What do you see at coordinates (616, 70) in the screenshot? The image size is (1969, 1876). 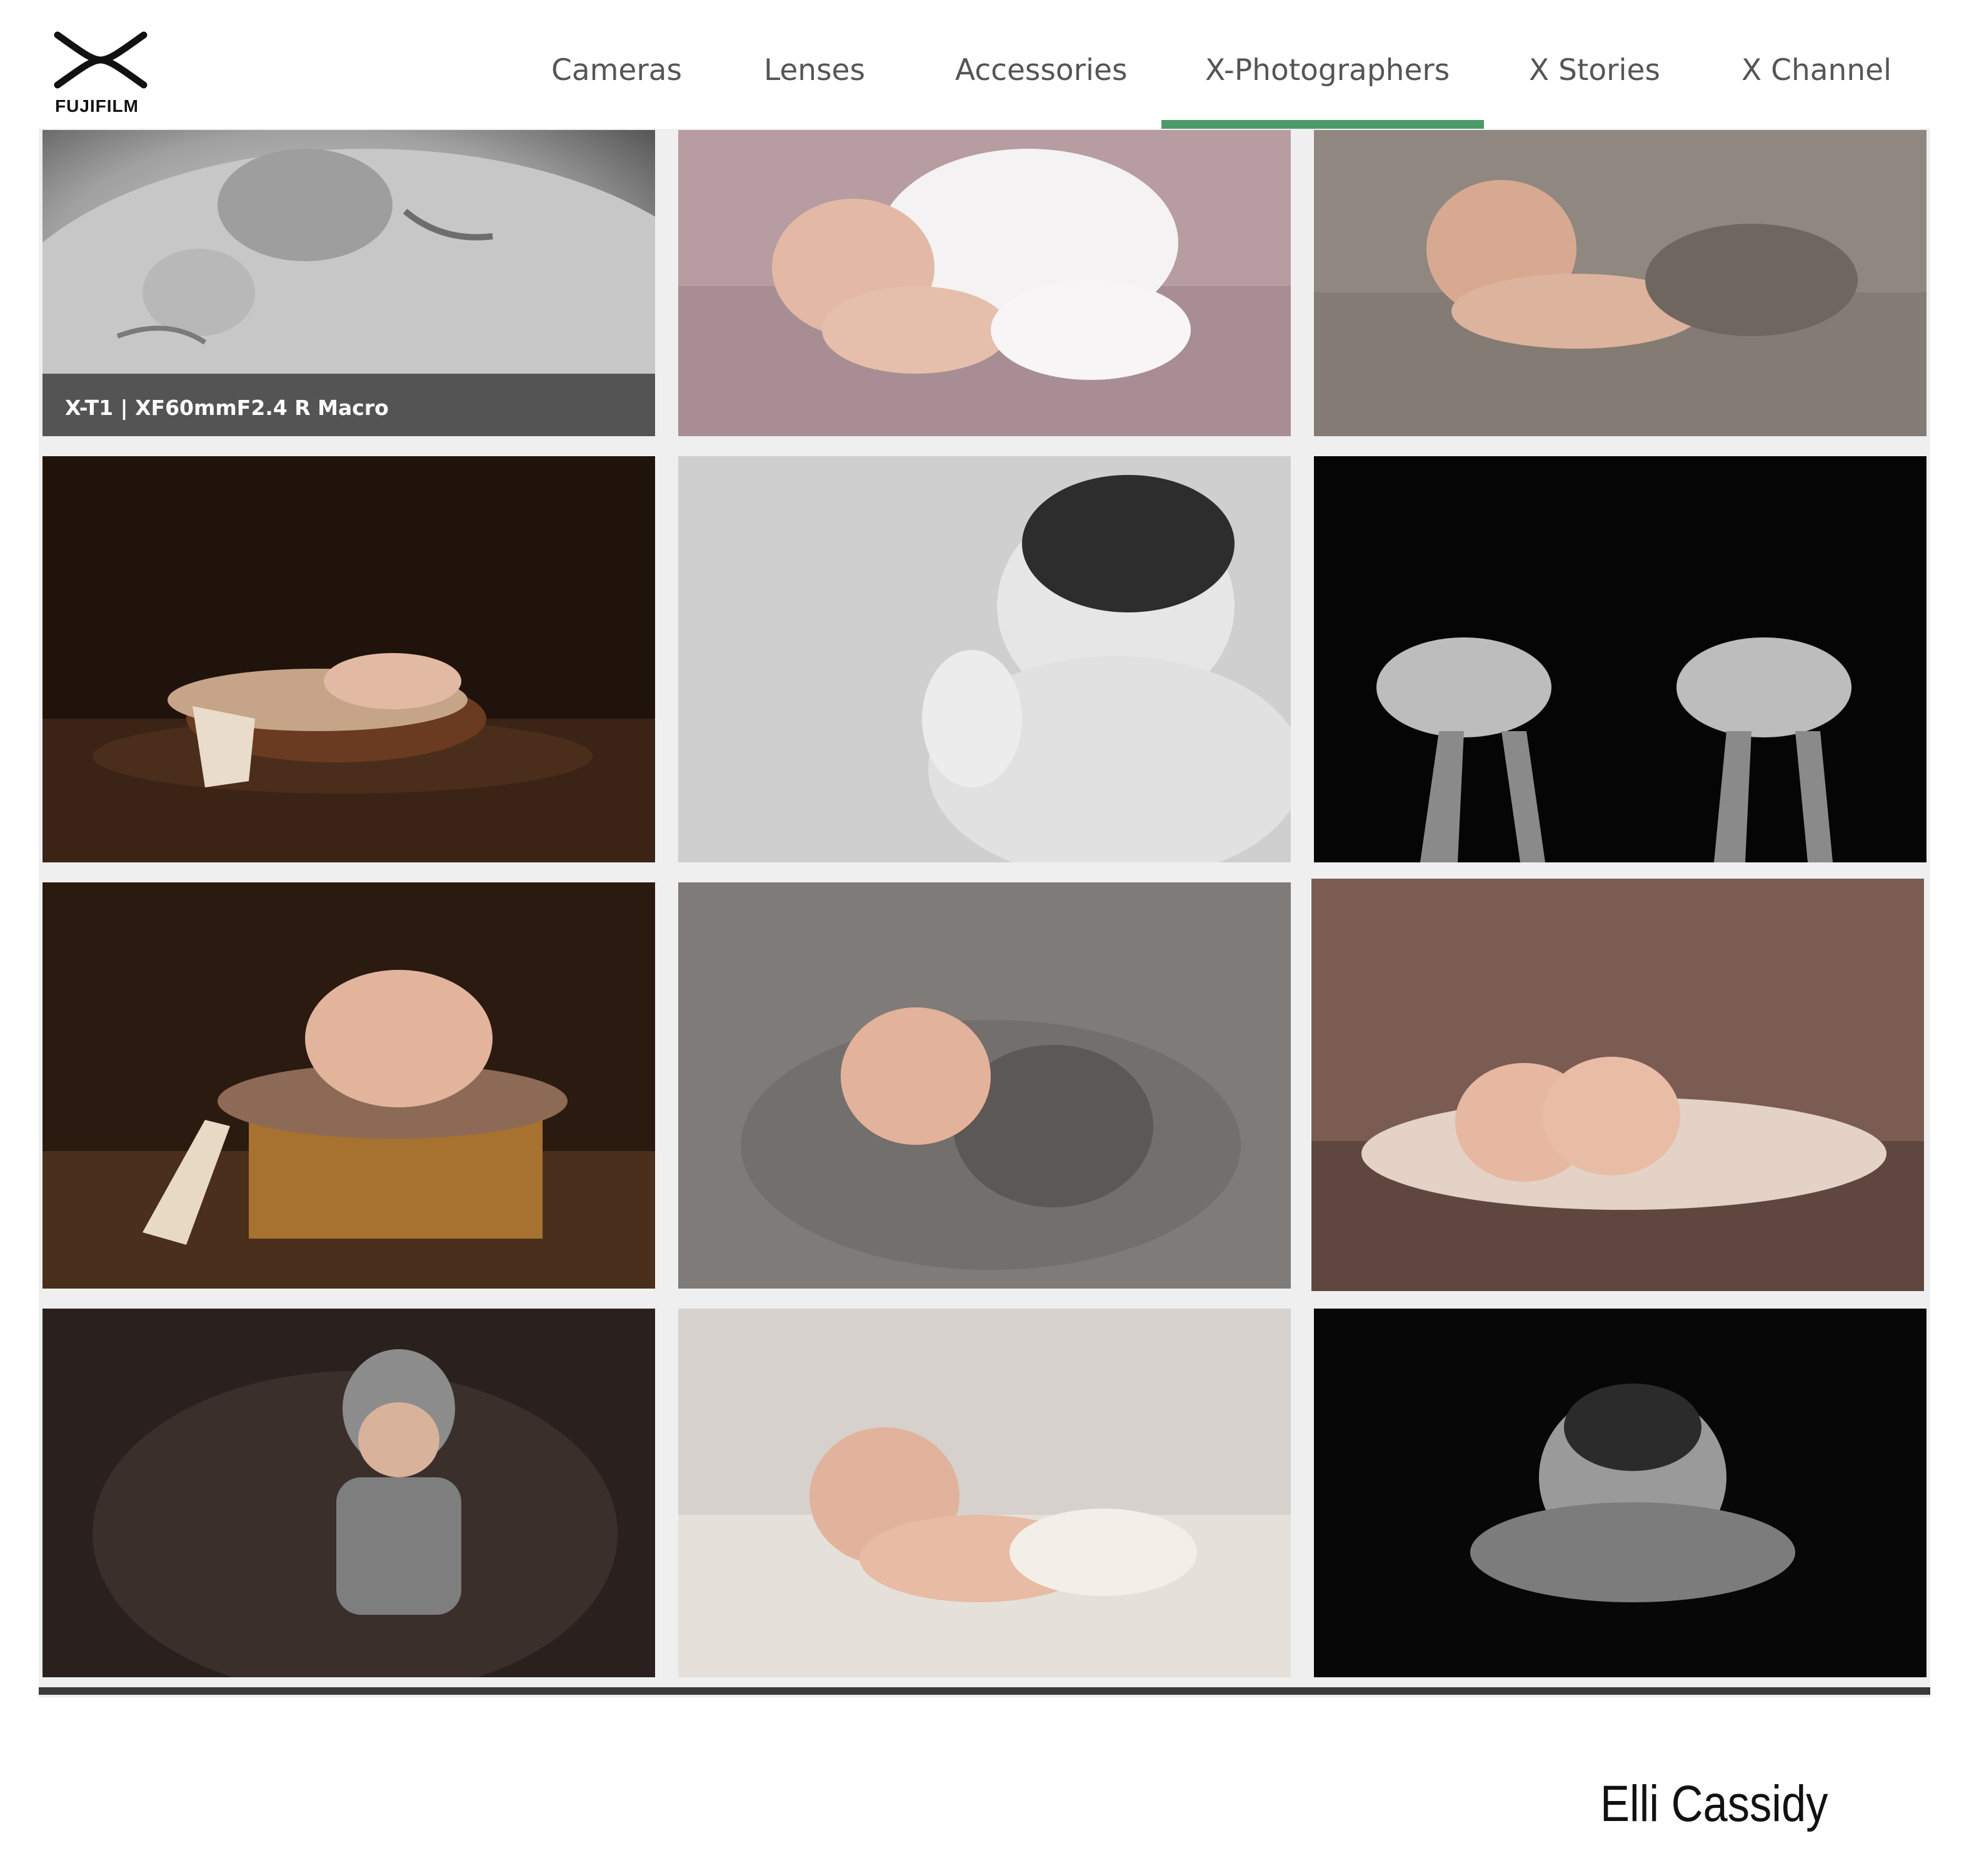 I see `nav-item-cameras: Cameras` at bounding box center [616, 70].